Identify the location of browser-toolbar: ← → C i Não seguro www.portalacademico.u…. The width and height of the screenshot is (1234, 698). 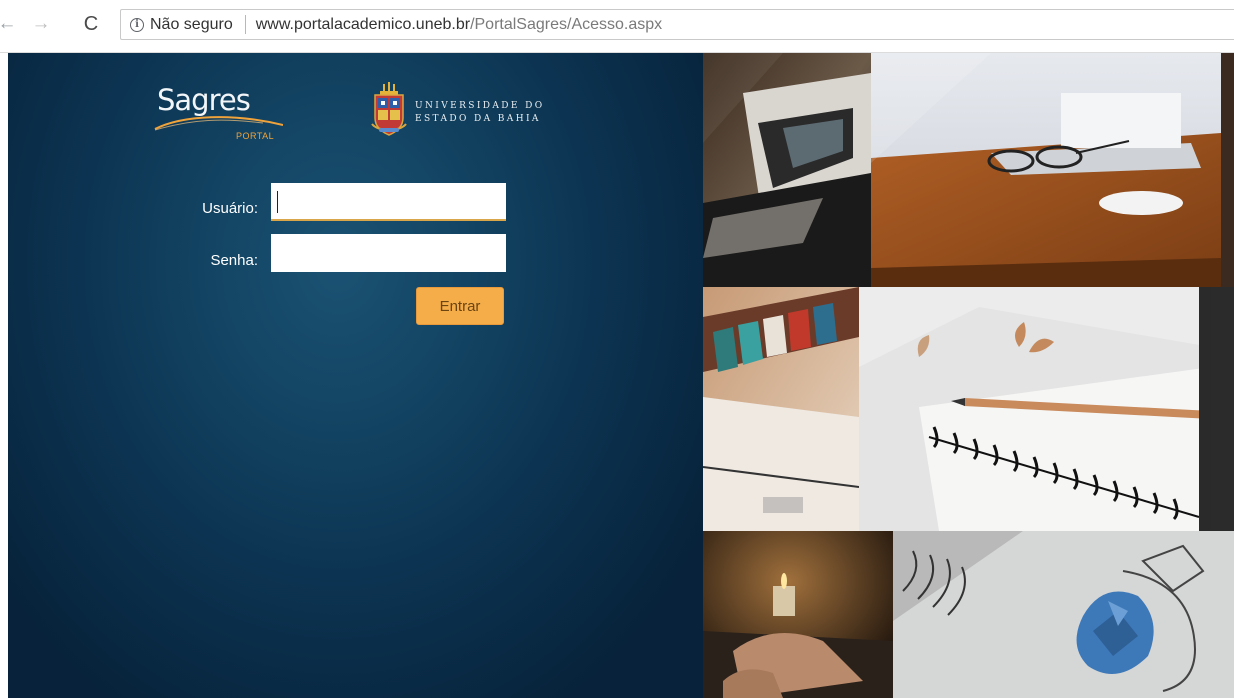
(617, 26).